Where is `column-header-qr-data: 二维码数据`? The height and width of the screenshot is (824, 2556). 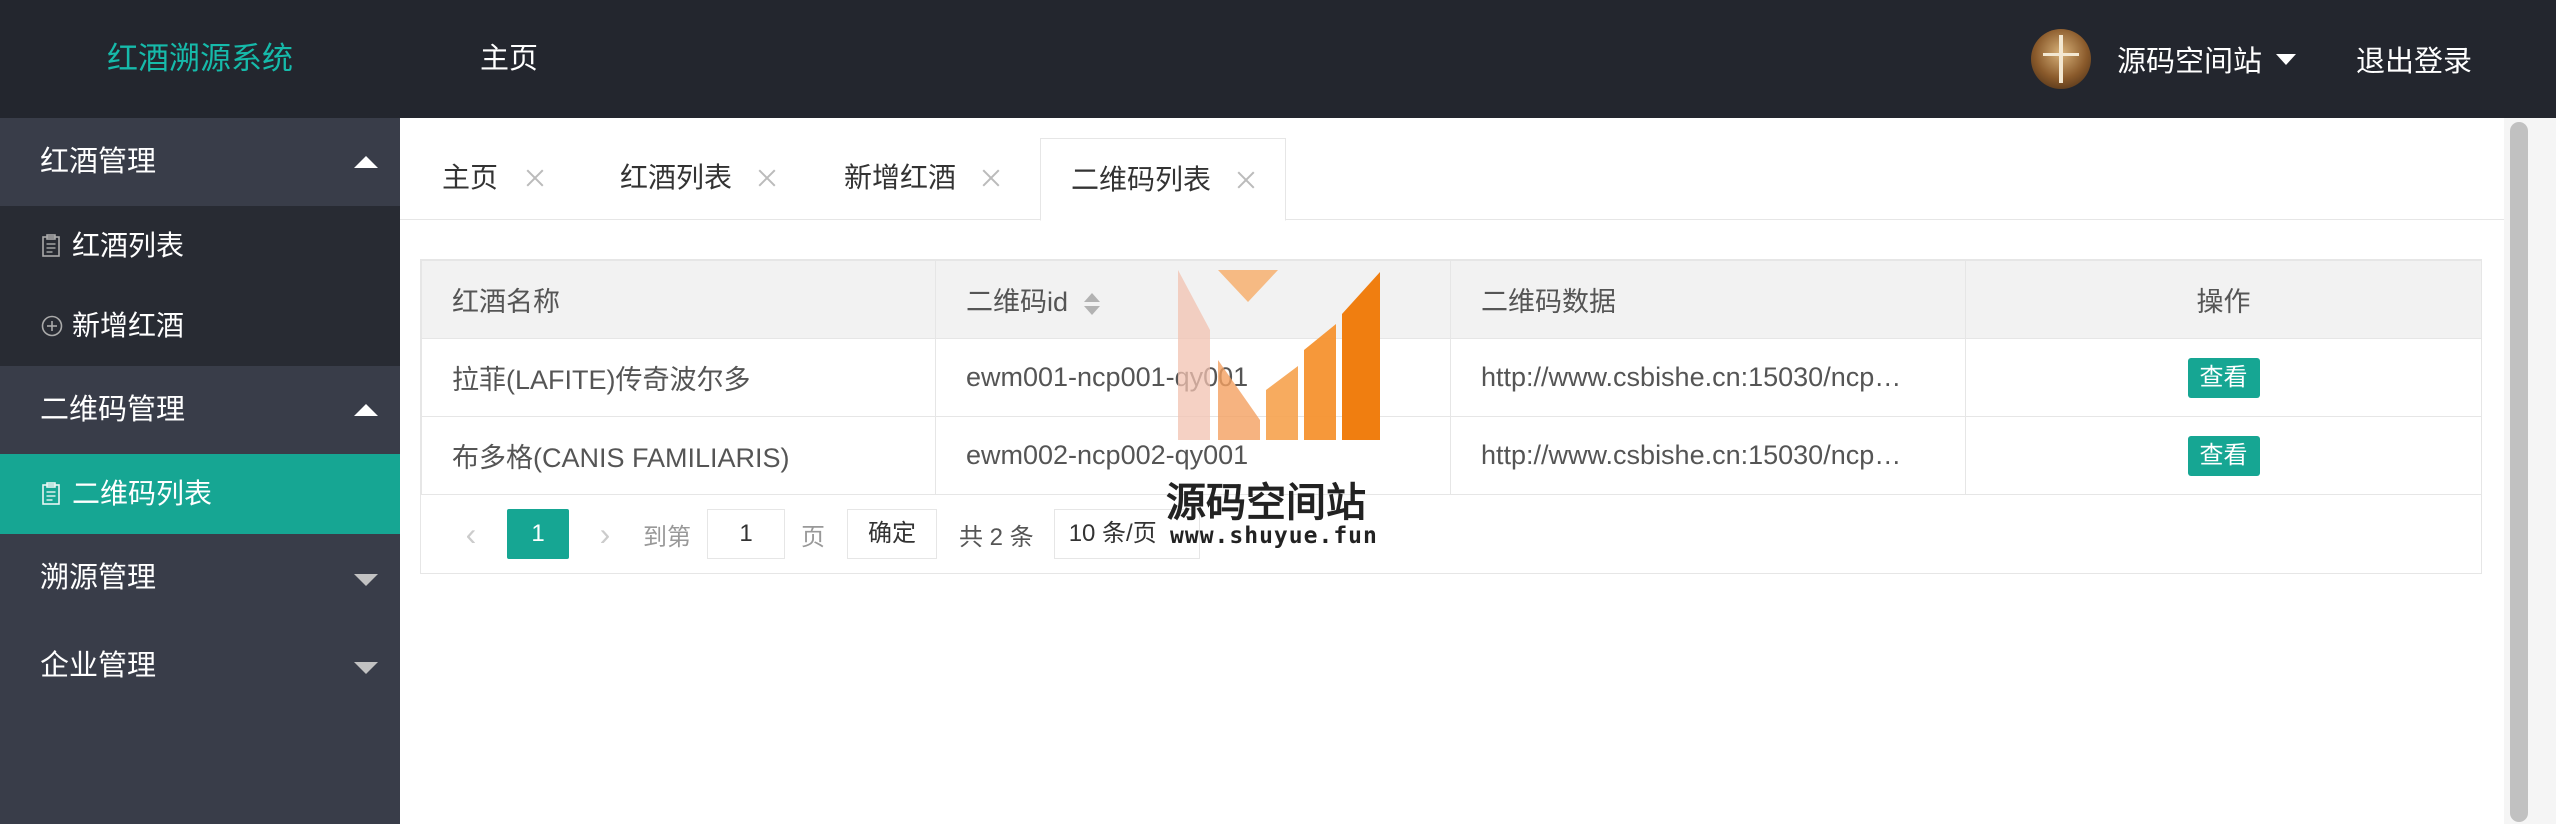
column-header-qr-data: 二维码数据 is located at coordinates (1708, 299).